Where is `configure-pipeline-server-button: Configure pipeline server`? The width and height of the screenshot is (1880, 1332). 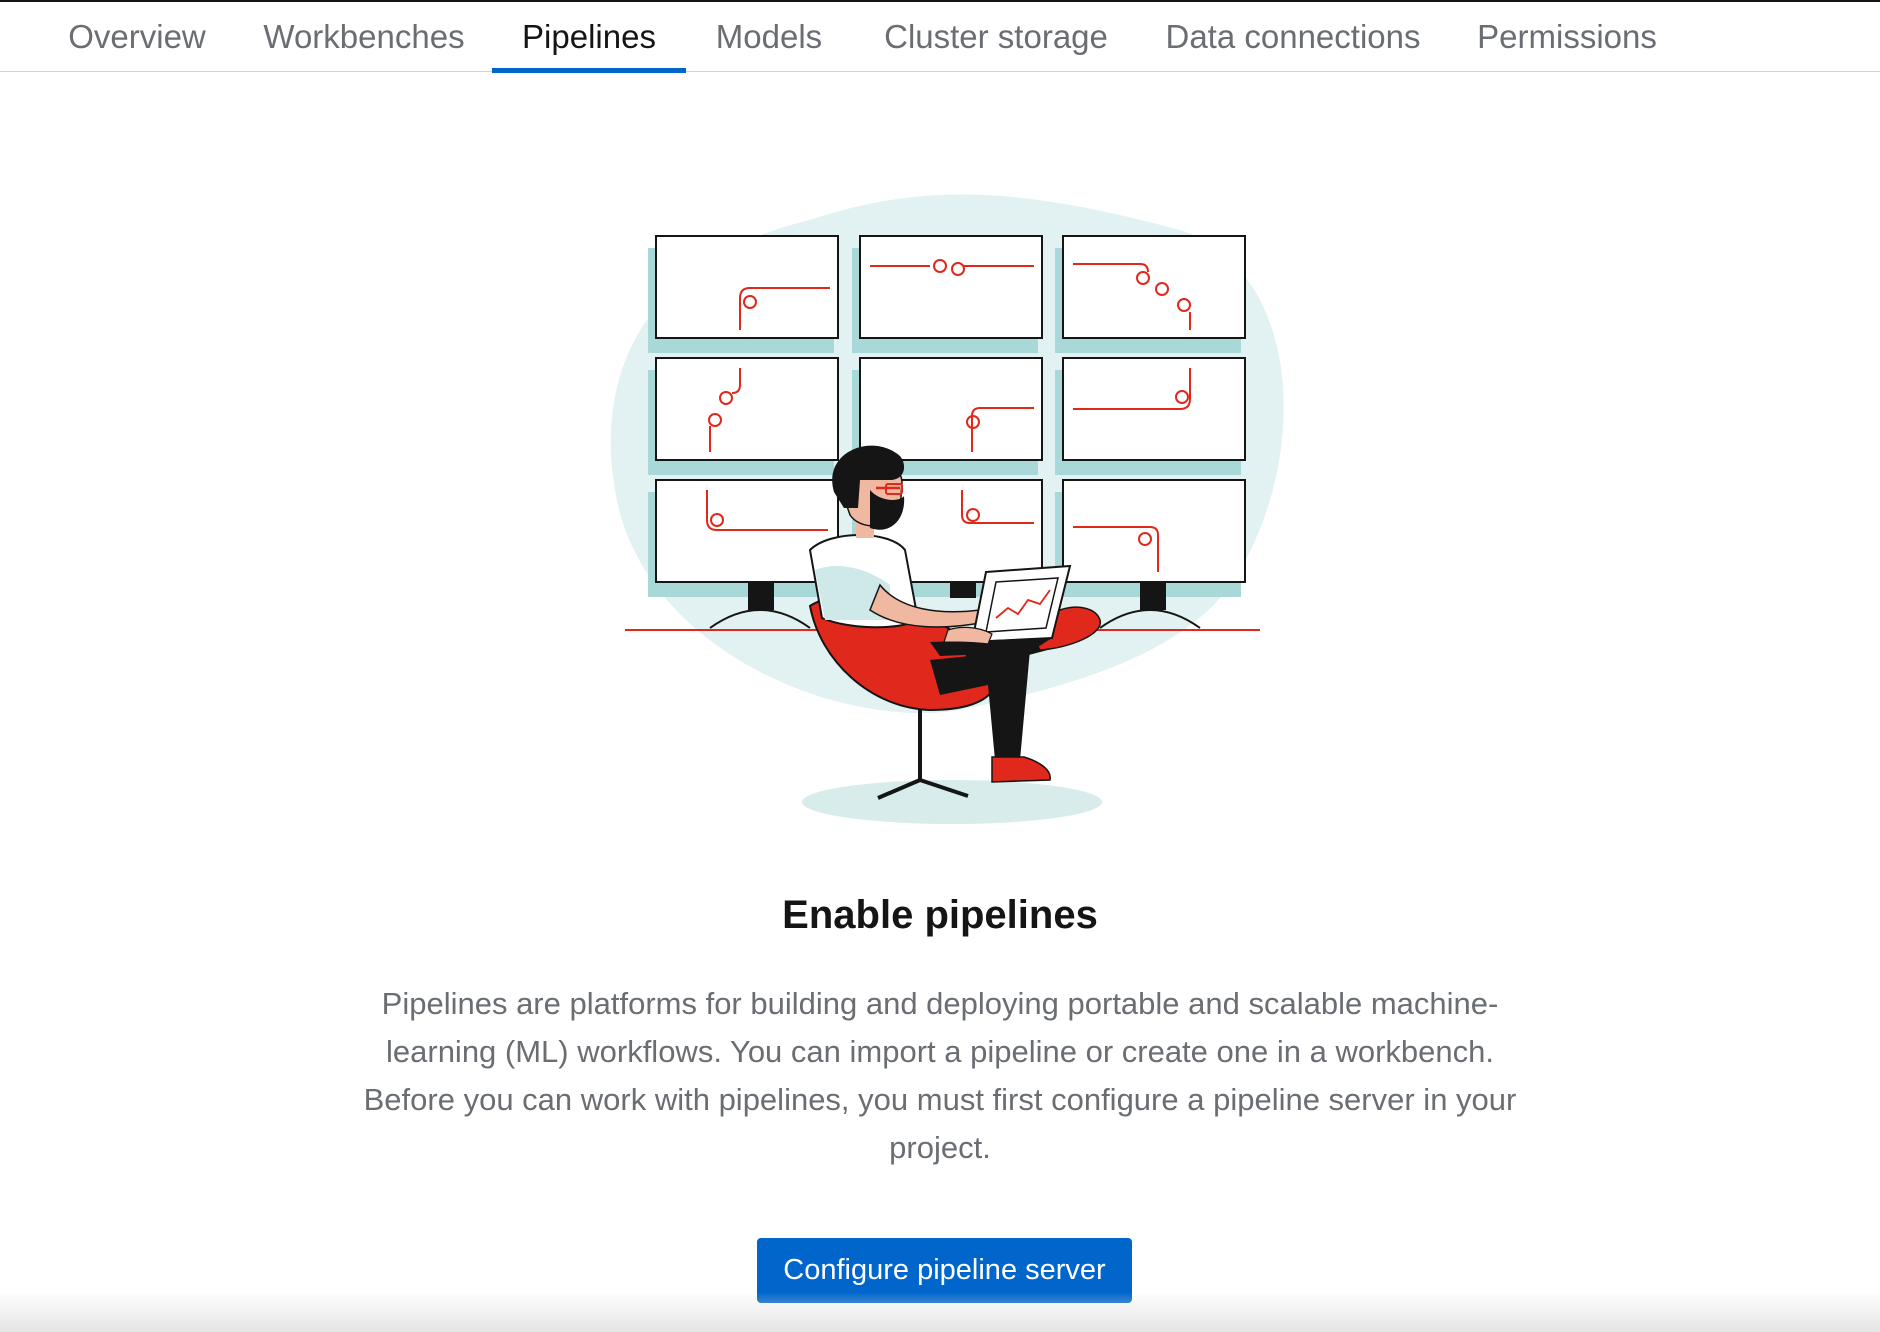
configure-pipeline-server-button: Configure pipeline server is located at coordinates (944, 1270).